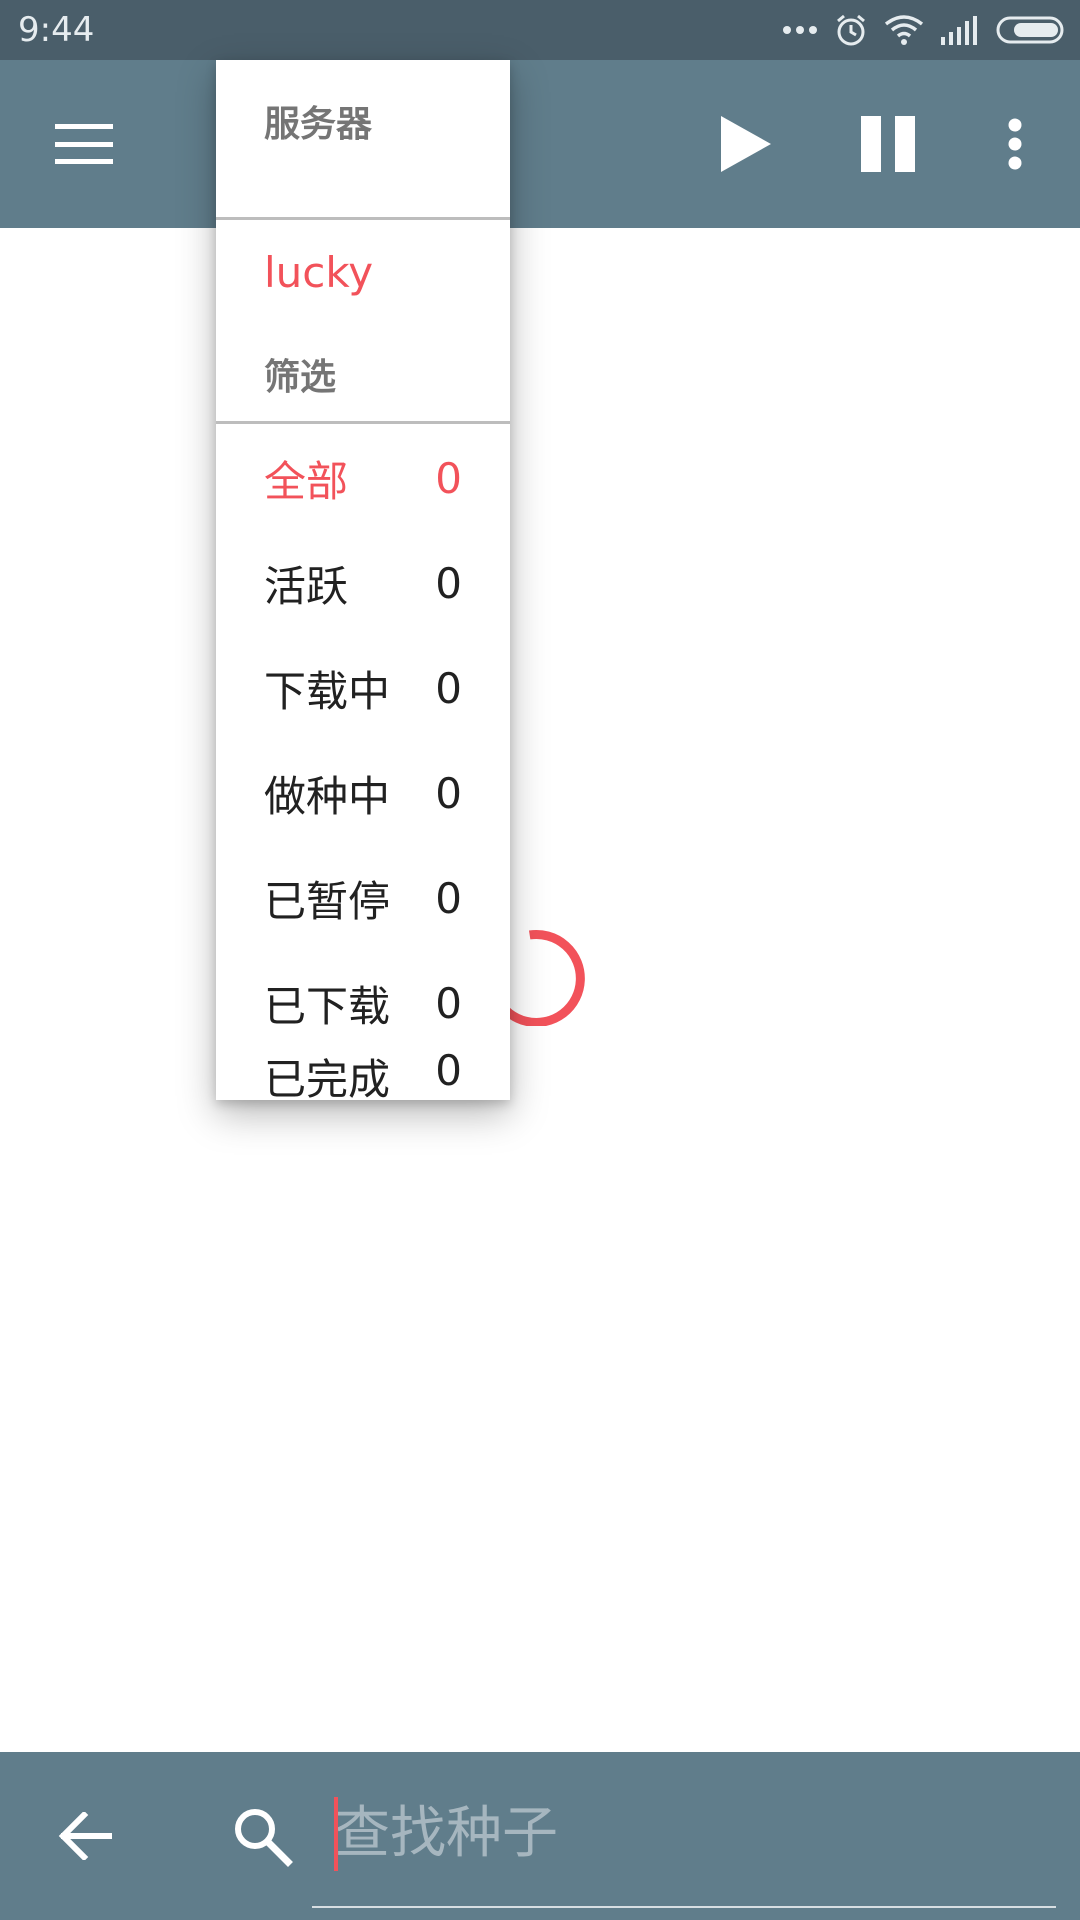 Image resolution: width=1080 pixels, height=1920 pixels. I want to click on filter-item-label: 下载中, so click(327, 691).